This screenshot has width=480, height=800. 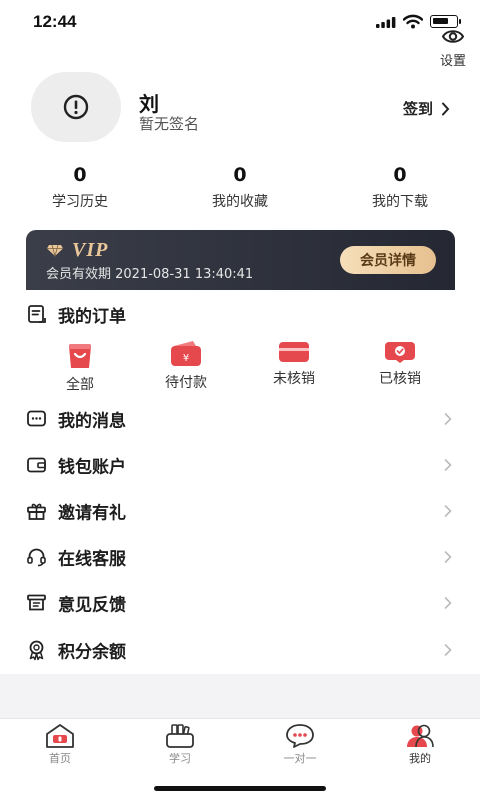 What do you see at coordinates (453, 48) in the screenshot?
I see `settings-button: 设置` at bounding box center [453, 48].